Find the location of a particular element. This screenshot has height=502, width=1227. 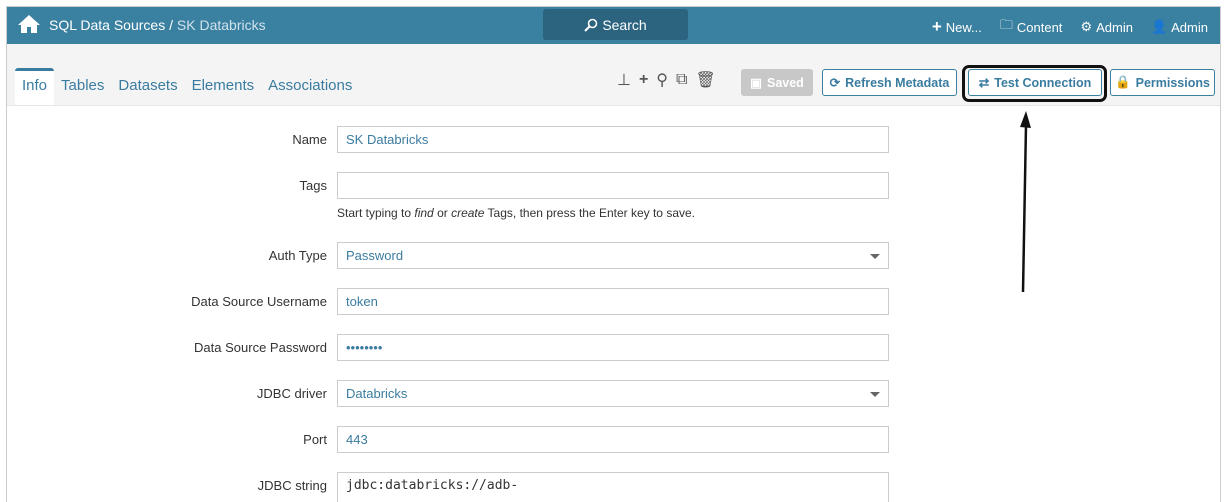

saved-button: ▣ Saved is located at coordinates (777, 82).